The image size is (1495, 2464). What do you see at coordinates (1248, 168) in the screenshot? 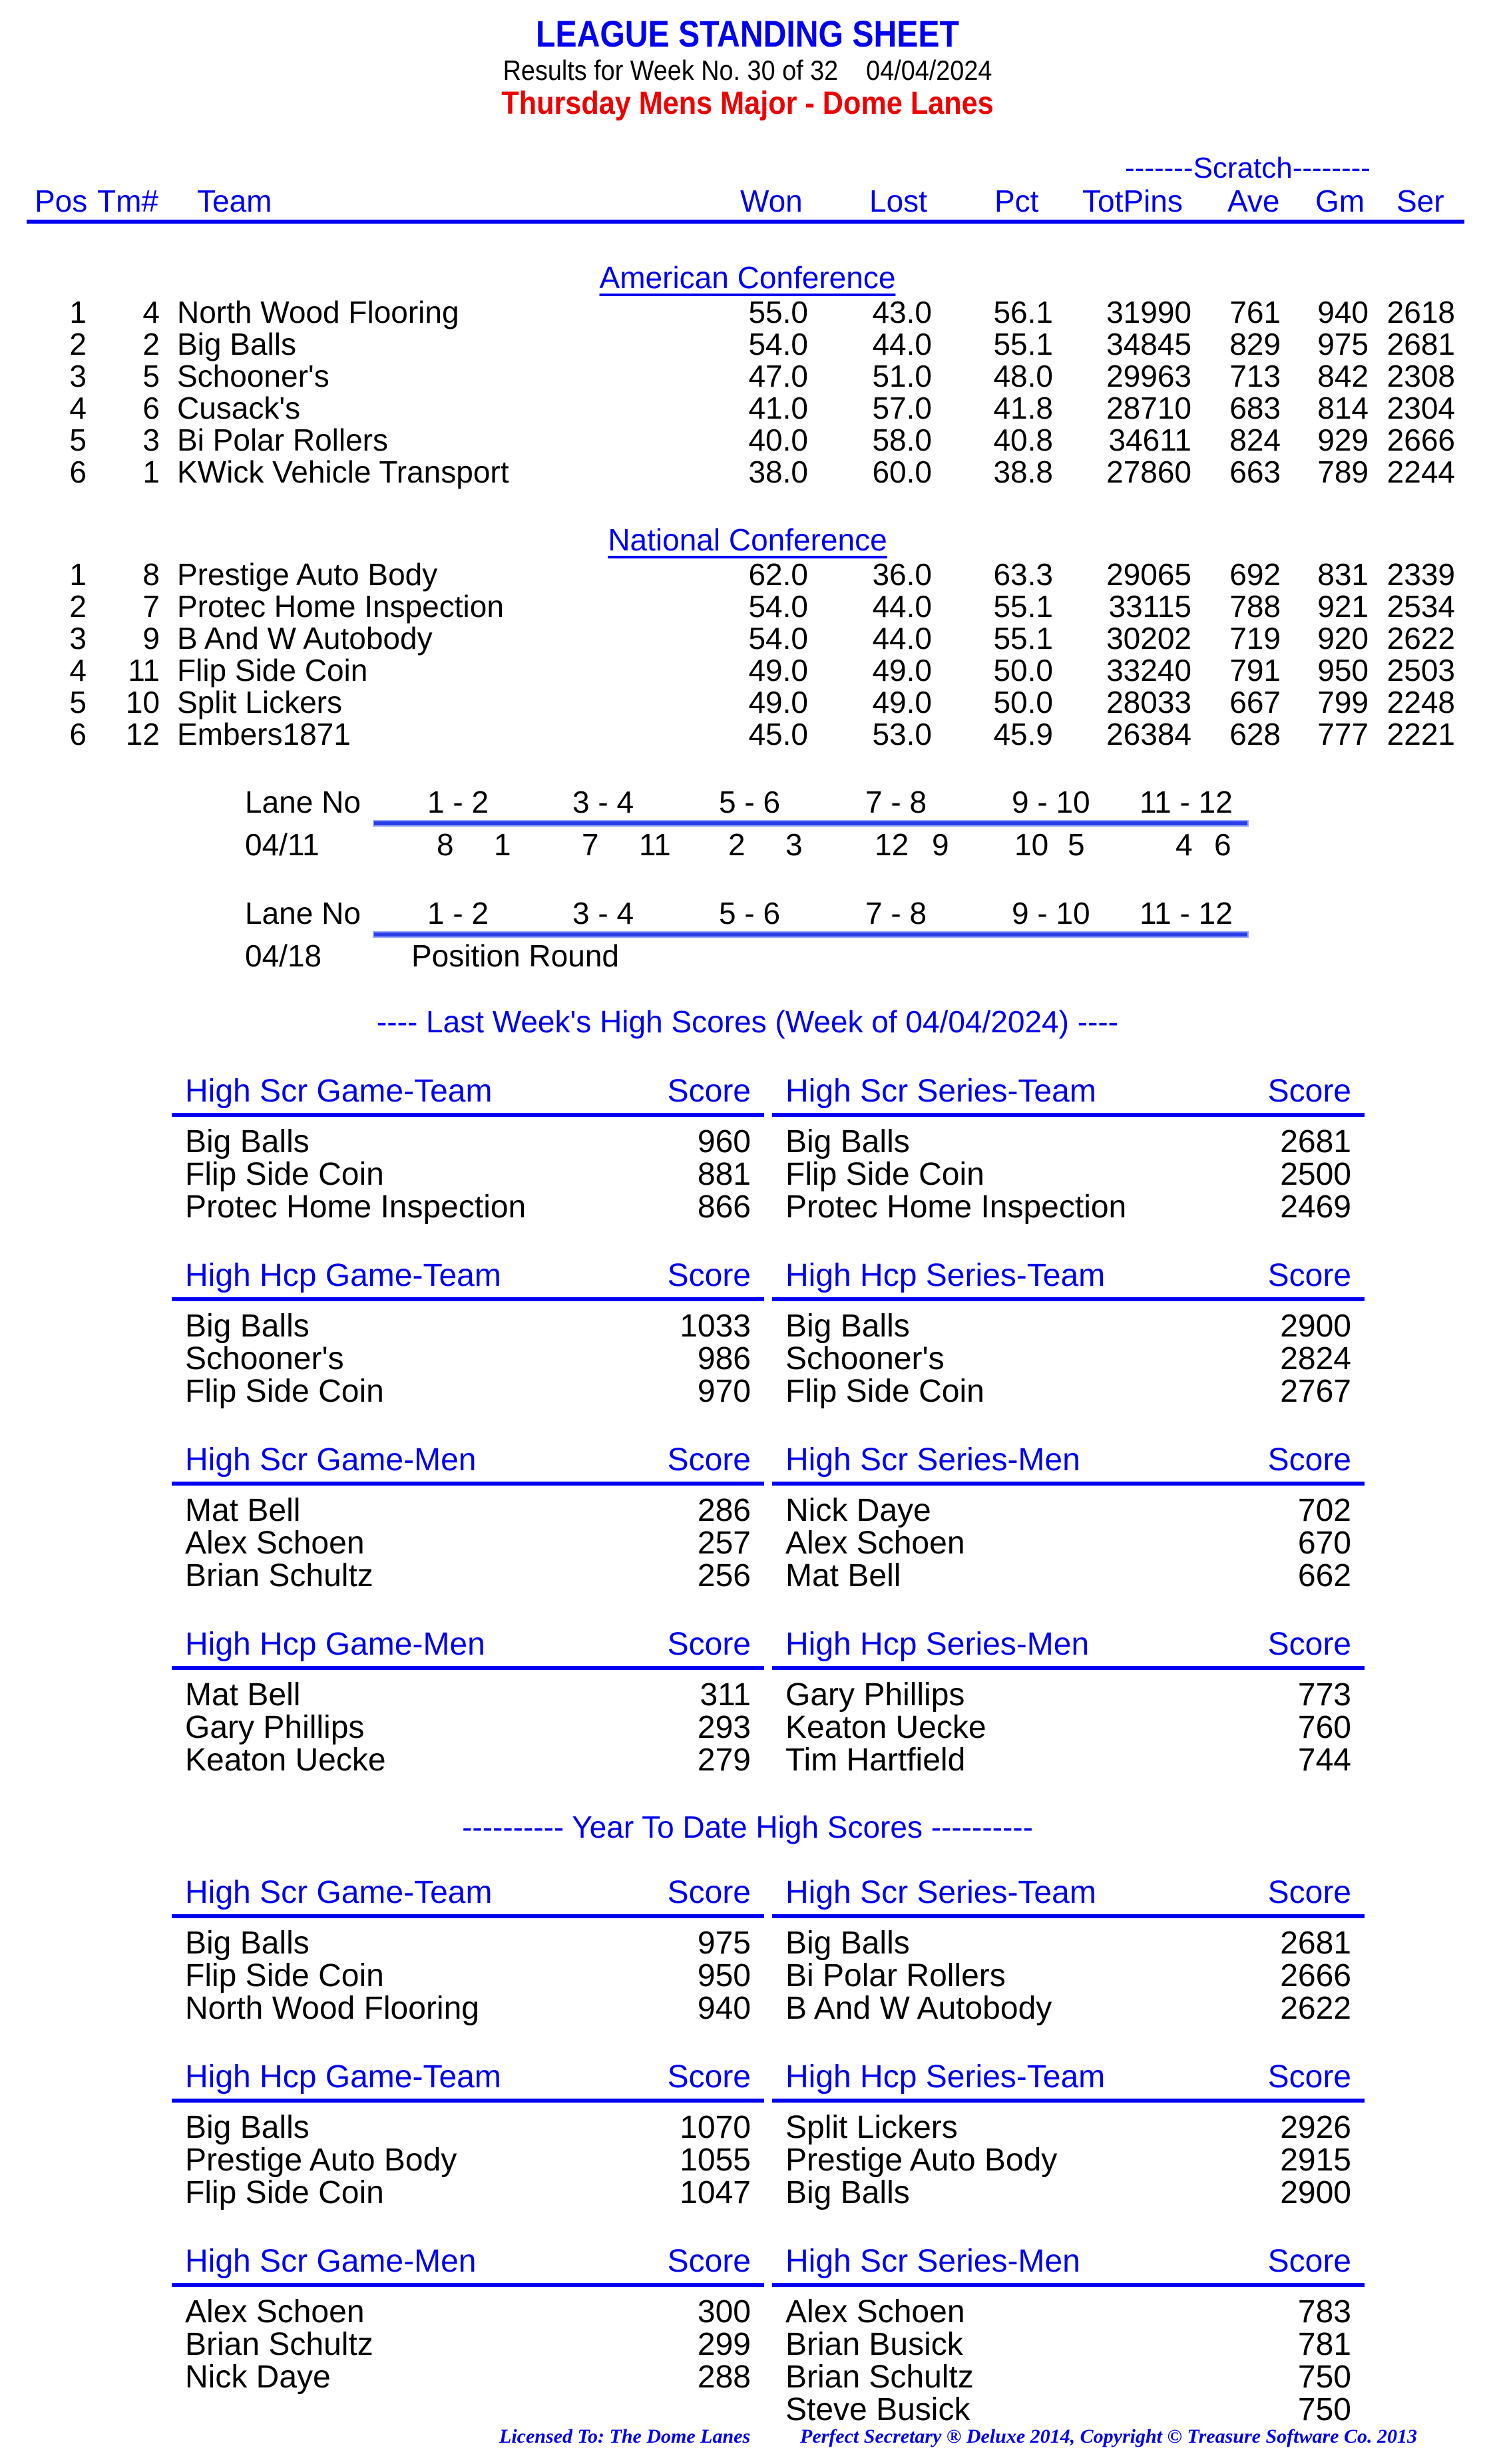
I see `scratch-label: -------Scratch--------` at bounding box center [1248, 168].